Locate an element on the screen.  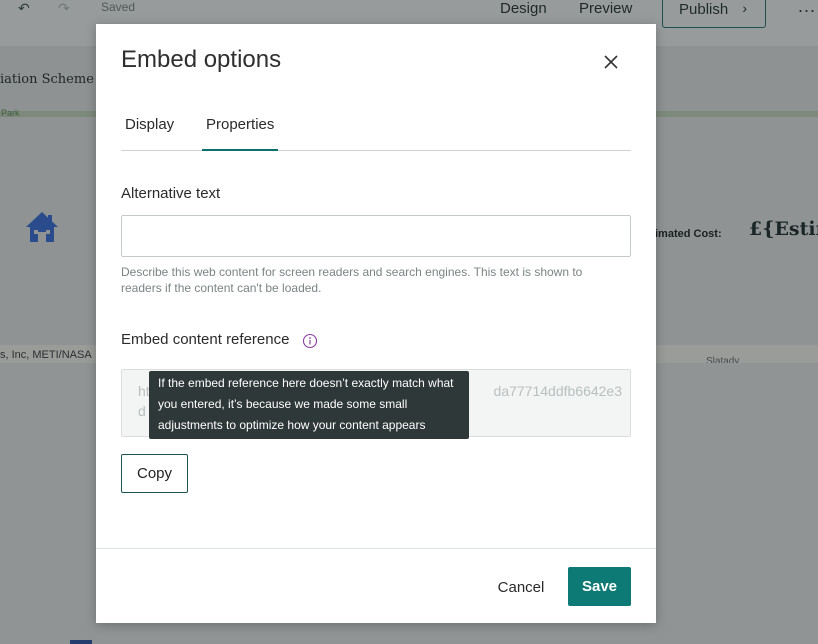
embed-reference-label: Embed content reference is located at coordinates (205, 339).